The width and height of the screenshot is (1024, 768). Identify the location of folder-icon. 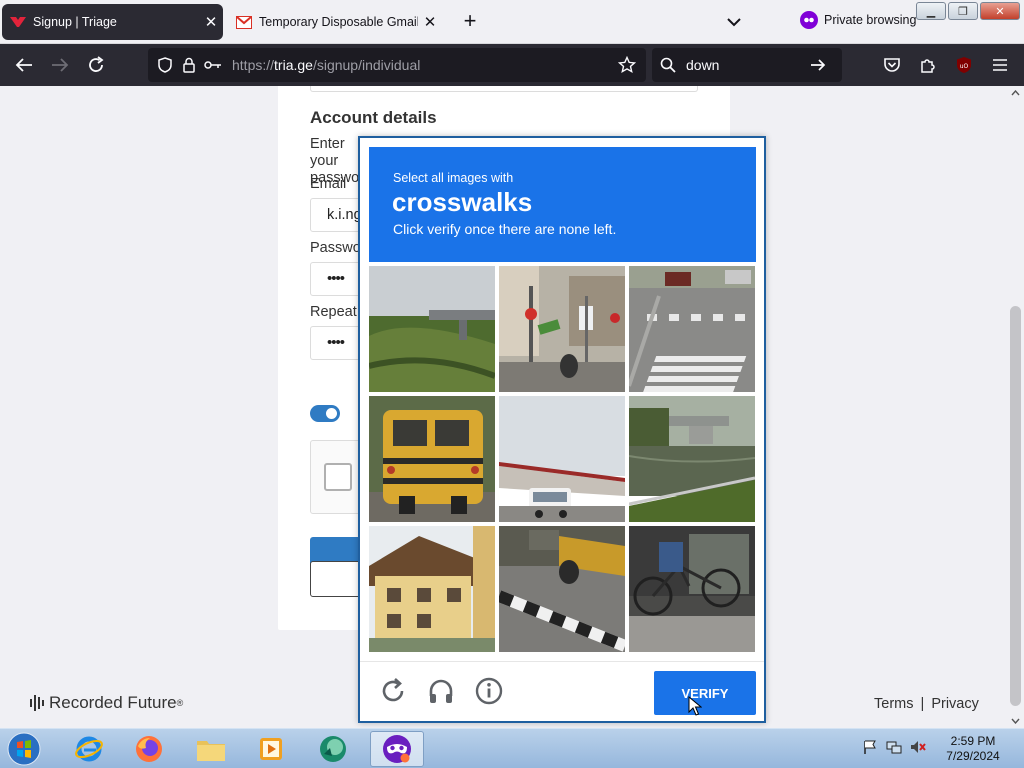
(211, 751).